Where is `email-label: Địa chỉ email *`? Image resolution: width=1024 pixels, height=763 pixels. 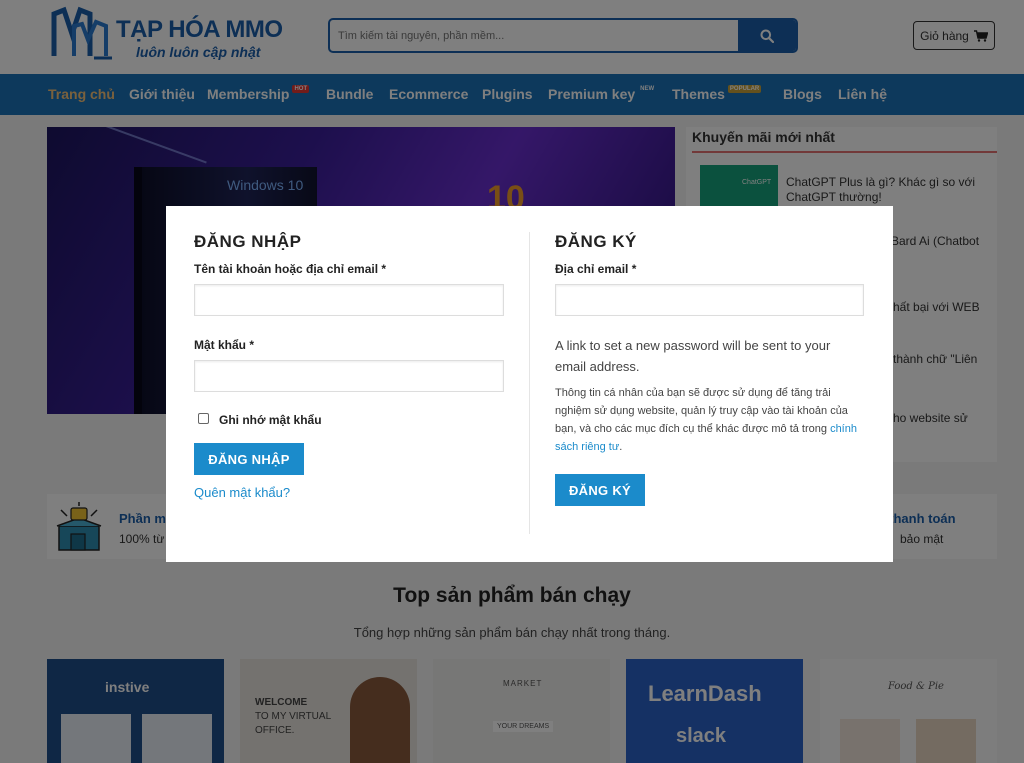 email-label: Địa chỉ email * is located at coordinates (596, 269).